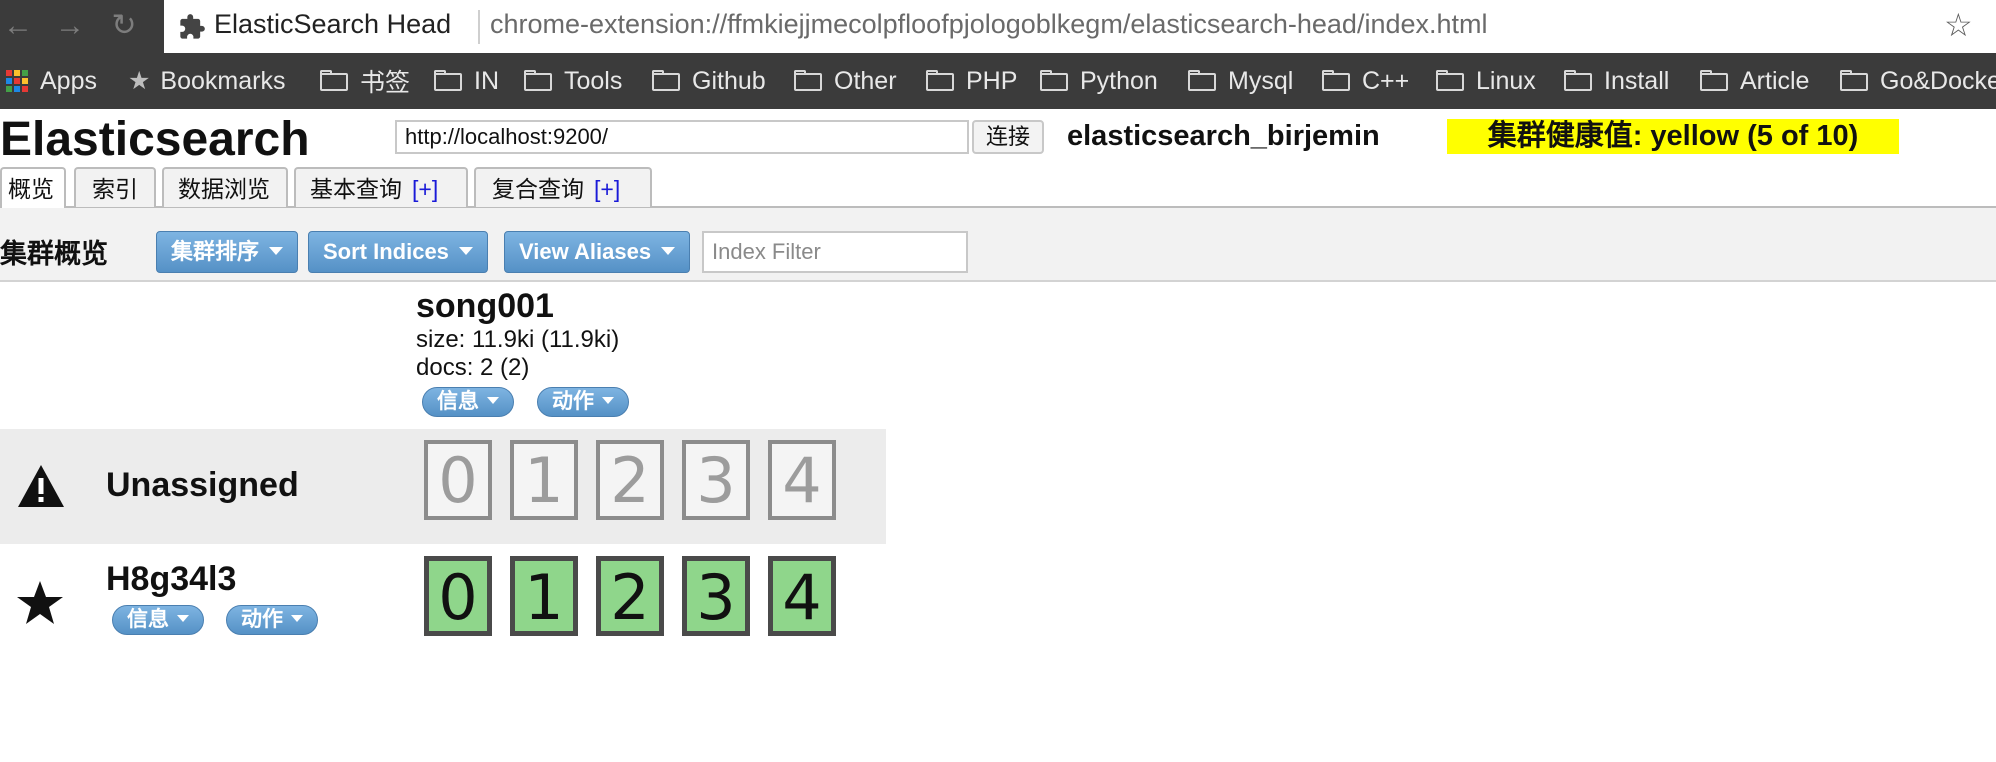  I want to click on bookmark-folder: Article, so click(1754, 81).